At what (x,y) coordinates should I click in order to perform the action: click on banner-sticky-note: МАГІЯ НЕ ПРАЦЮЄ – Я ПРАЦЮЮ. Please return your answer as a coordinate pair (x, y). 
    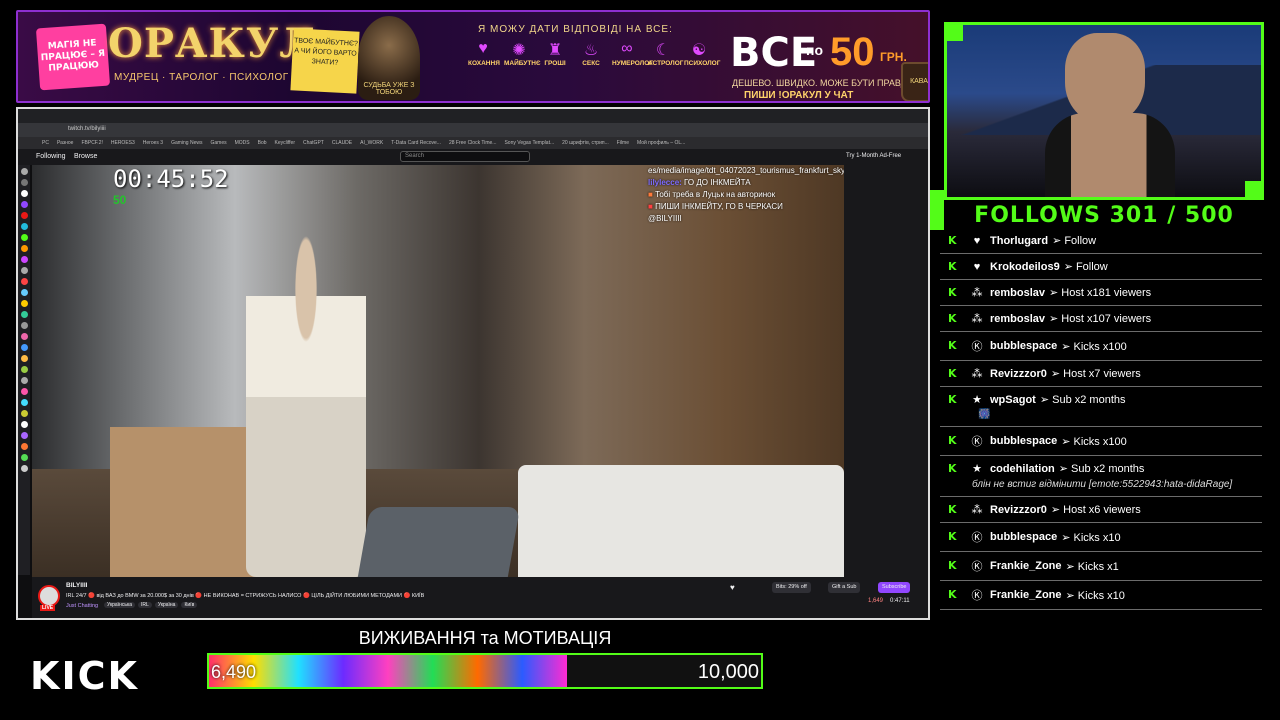
    Looking at the image, I should click on (73, 57).